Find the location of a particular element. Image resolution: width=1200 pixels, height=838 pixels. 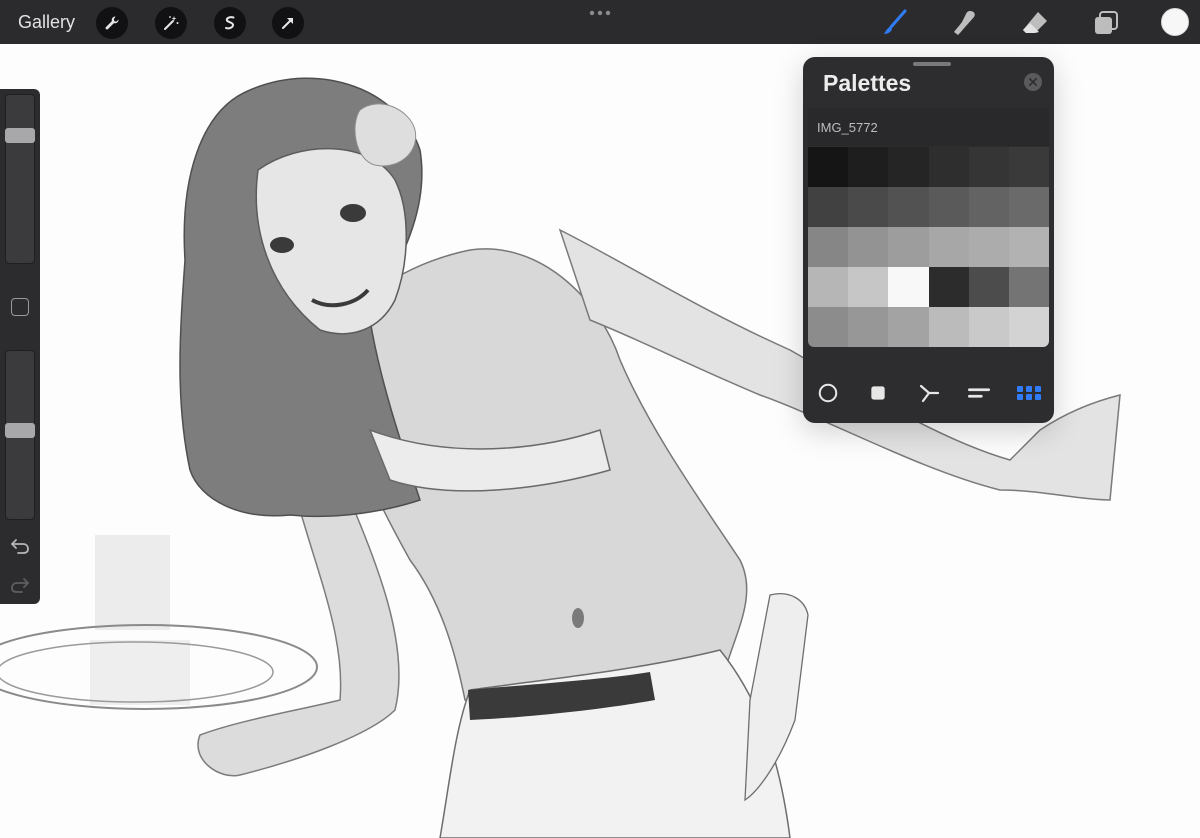

more-options-icon is located at coordinates (600, 13).